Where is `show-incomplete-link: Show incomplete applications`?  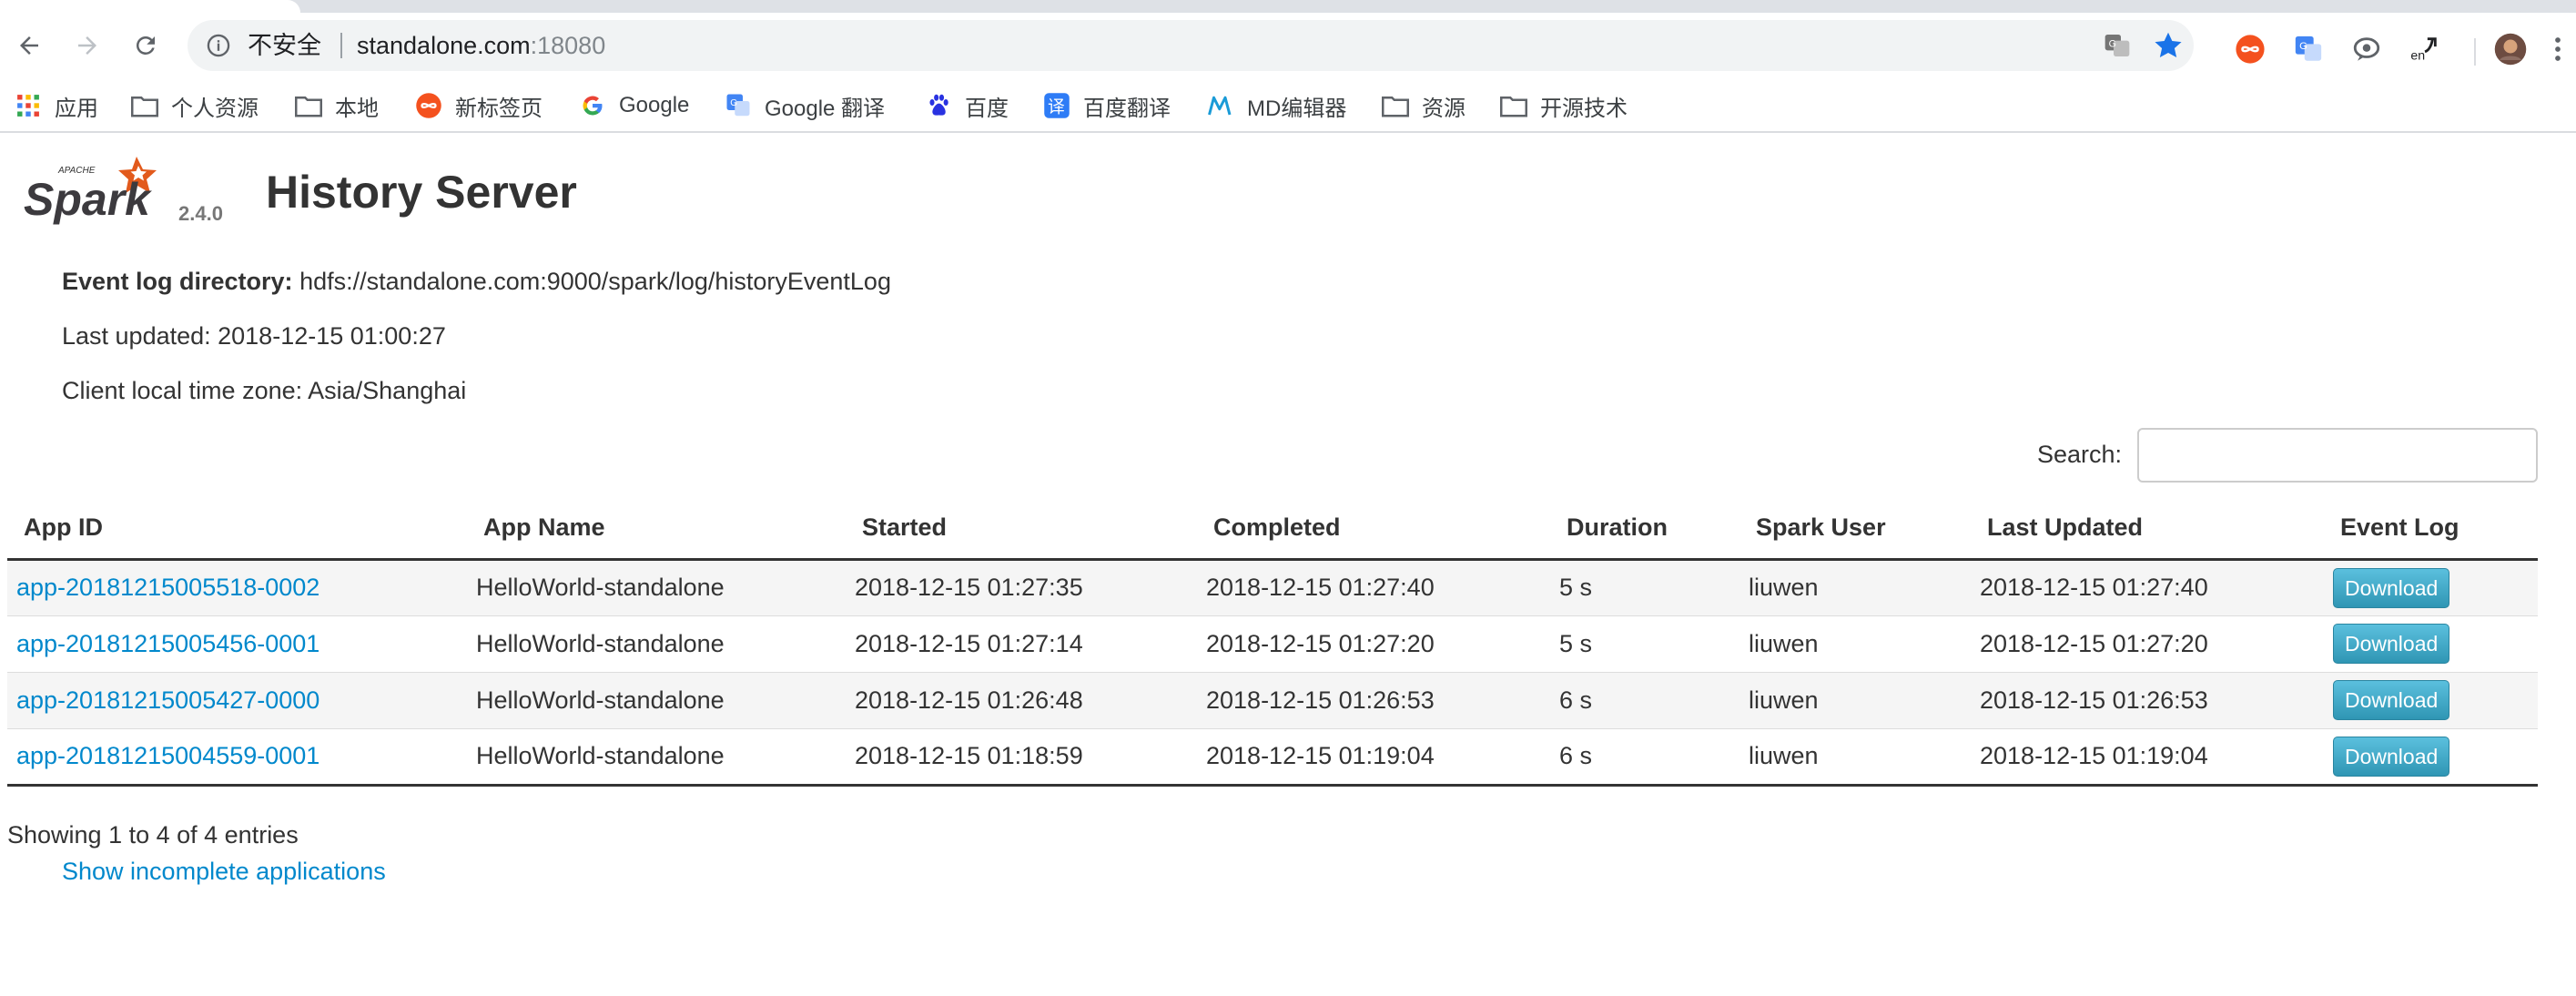 show-incomplete-link: Show incomplete applications is located at coordinates (224, 872).